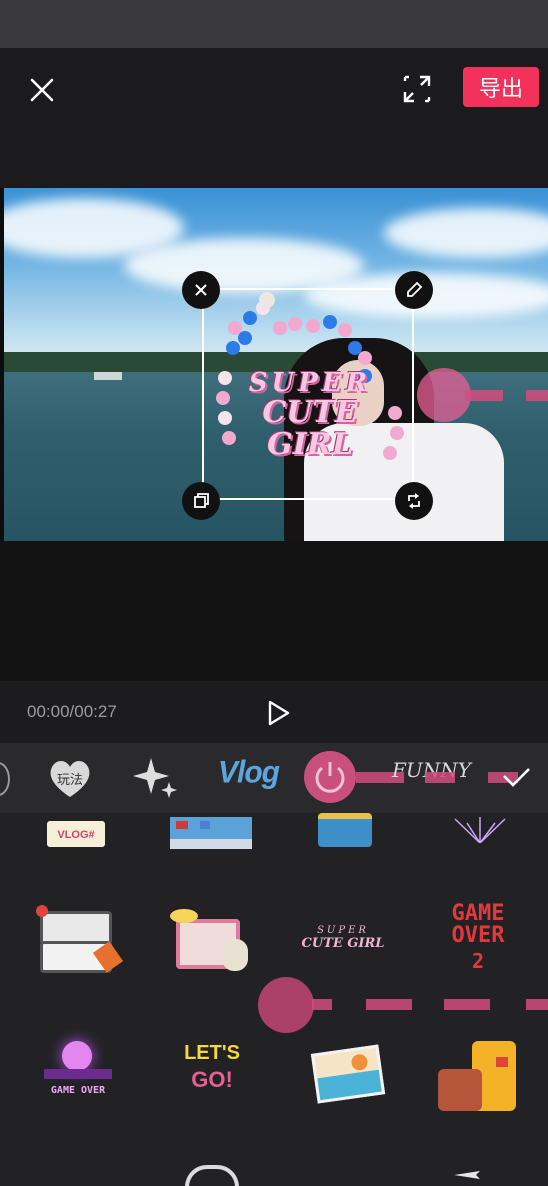 This screenshot has width=548, height=1186. Describe the element at coordinates (345, 830) in the screenshot. I see `sticker-treasure-box` at that location.